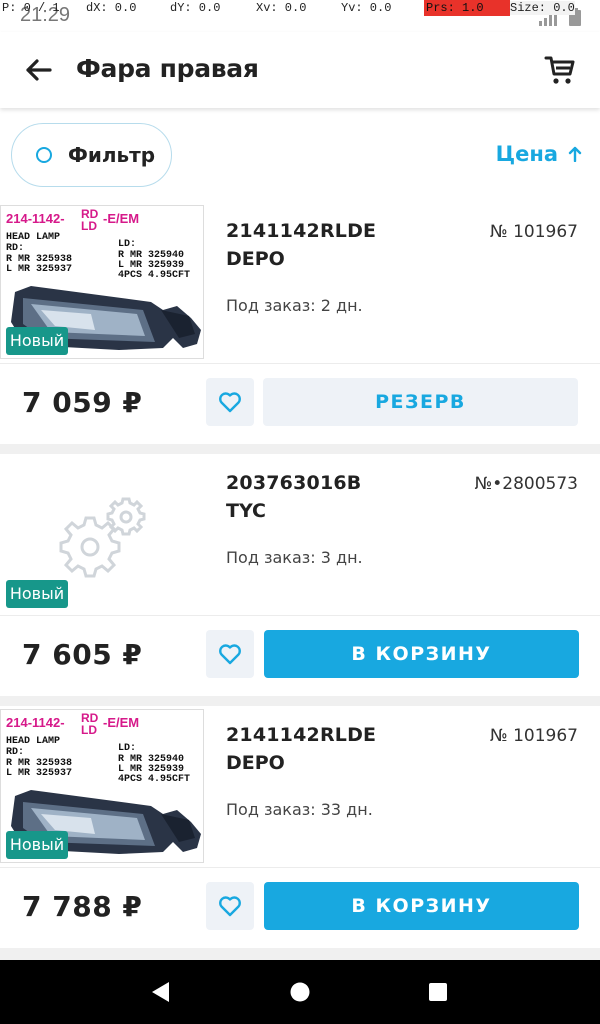 This screenshot has height=1024, width=600. Describe the element at coordinates (82, 906) in the screenshot. I see `product-price: 7 788 ₽` at that location.